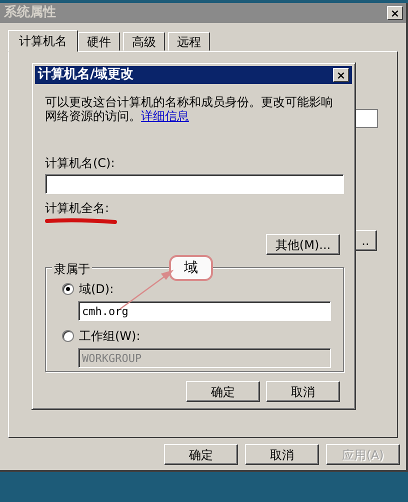 The height and width of the screenshot is (502, 408). Describe the element at coordinates (189, 41) in the screenshot. I see `tab: 远程` at that location.